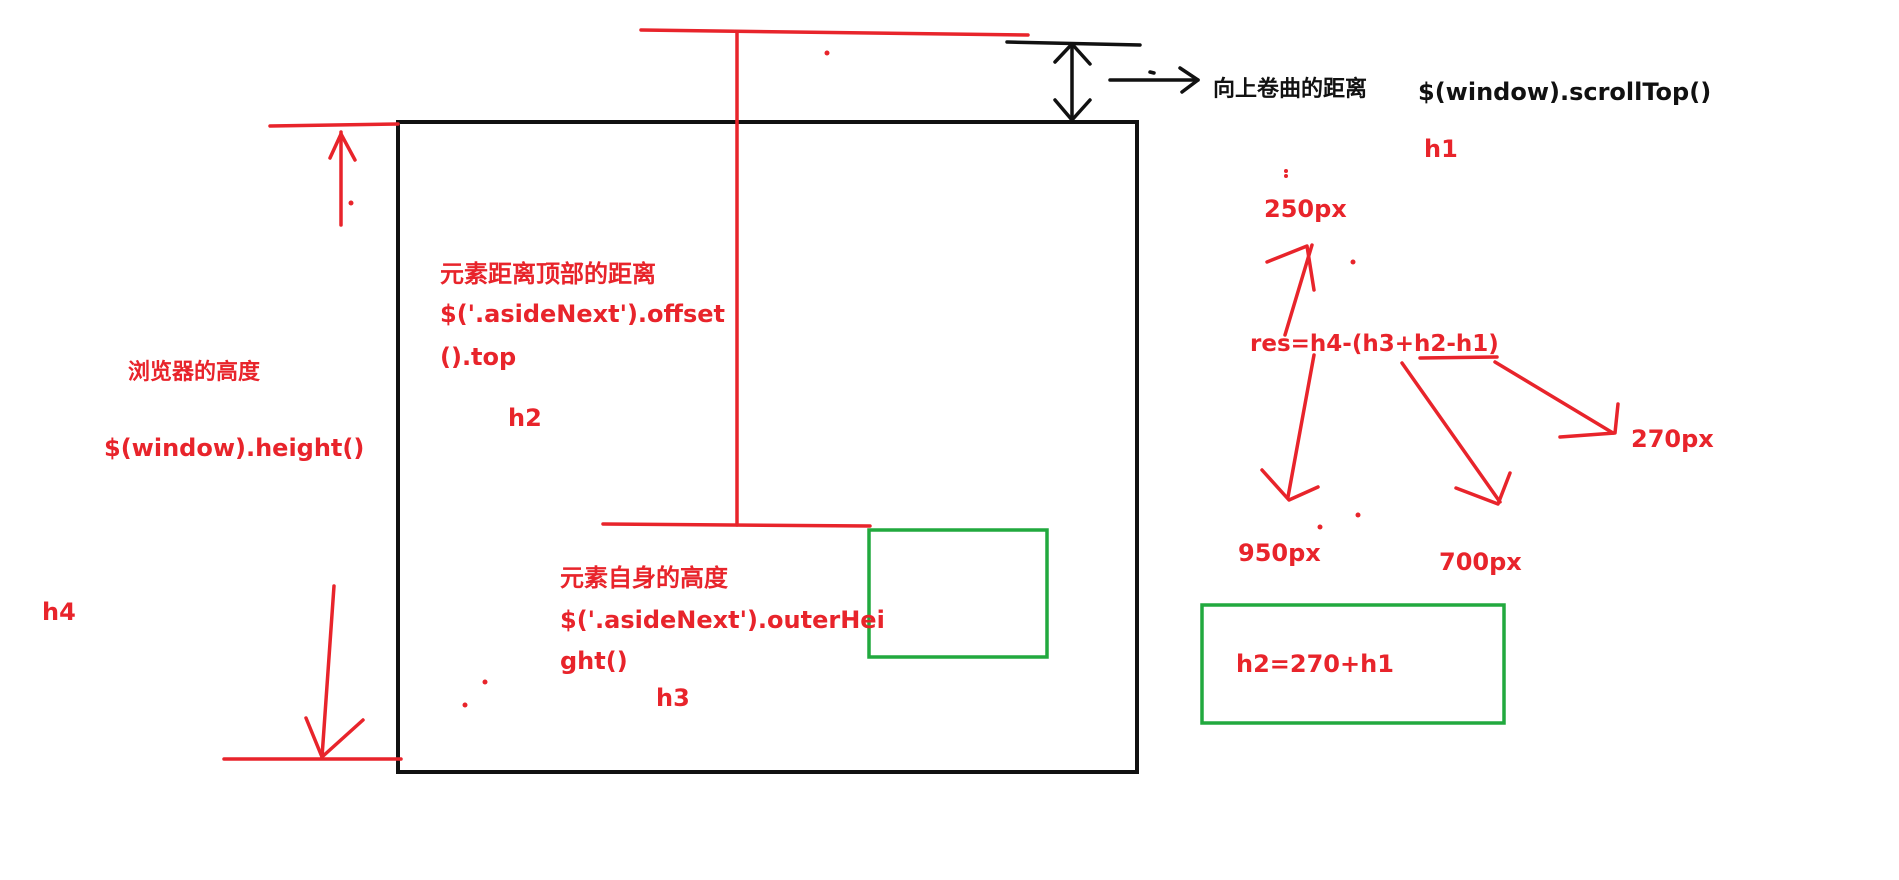 The image size is (1899, 880). I want to click on arrow-to-270px, so click(1554, 397).